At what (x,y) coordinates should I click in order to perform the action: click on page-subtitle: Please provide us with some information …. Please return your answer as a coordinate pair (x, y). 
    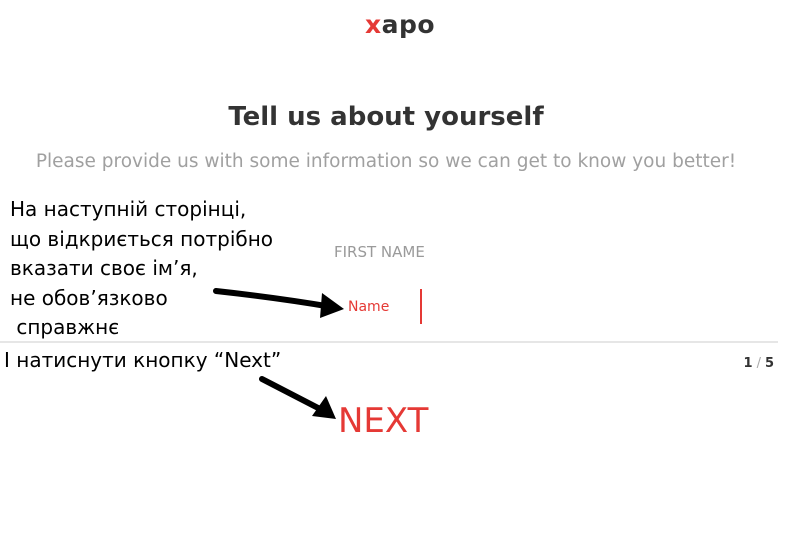
    Looking at the image, I should click on (386, 161).